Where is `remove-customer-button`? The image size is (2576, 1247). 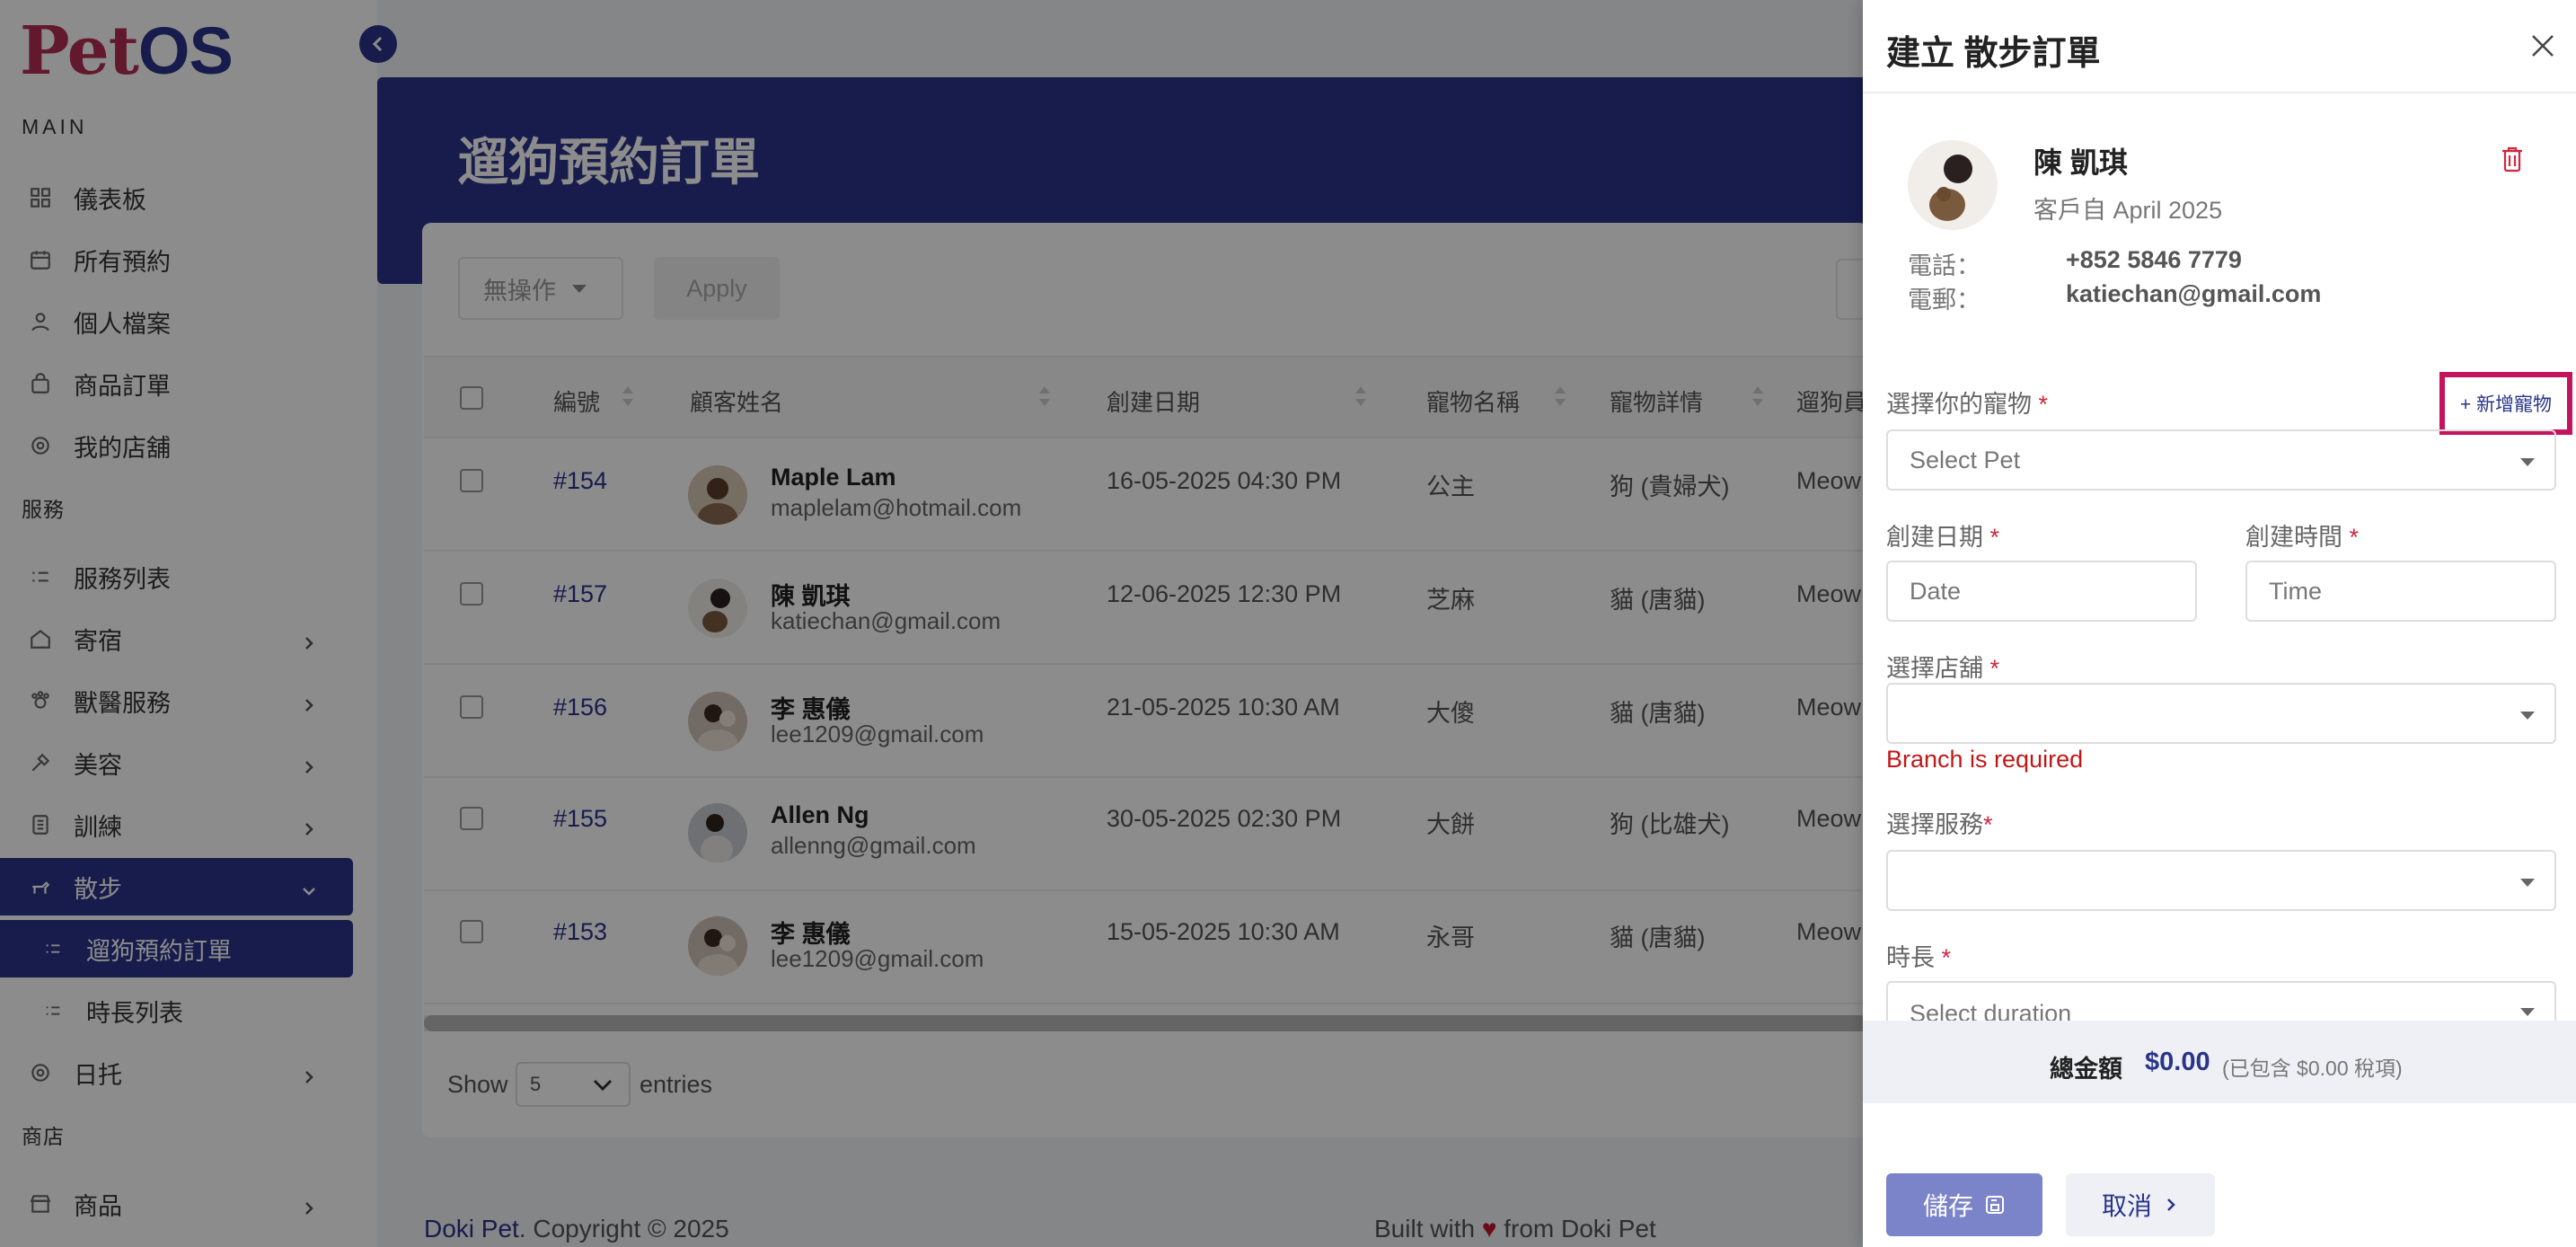 remove-customer-button is located at coordinates (2514, 161).